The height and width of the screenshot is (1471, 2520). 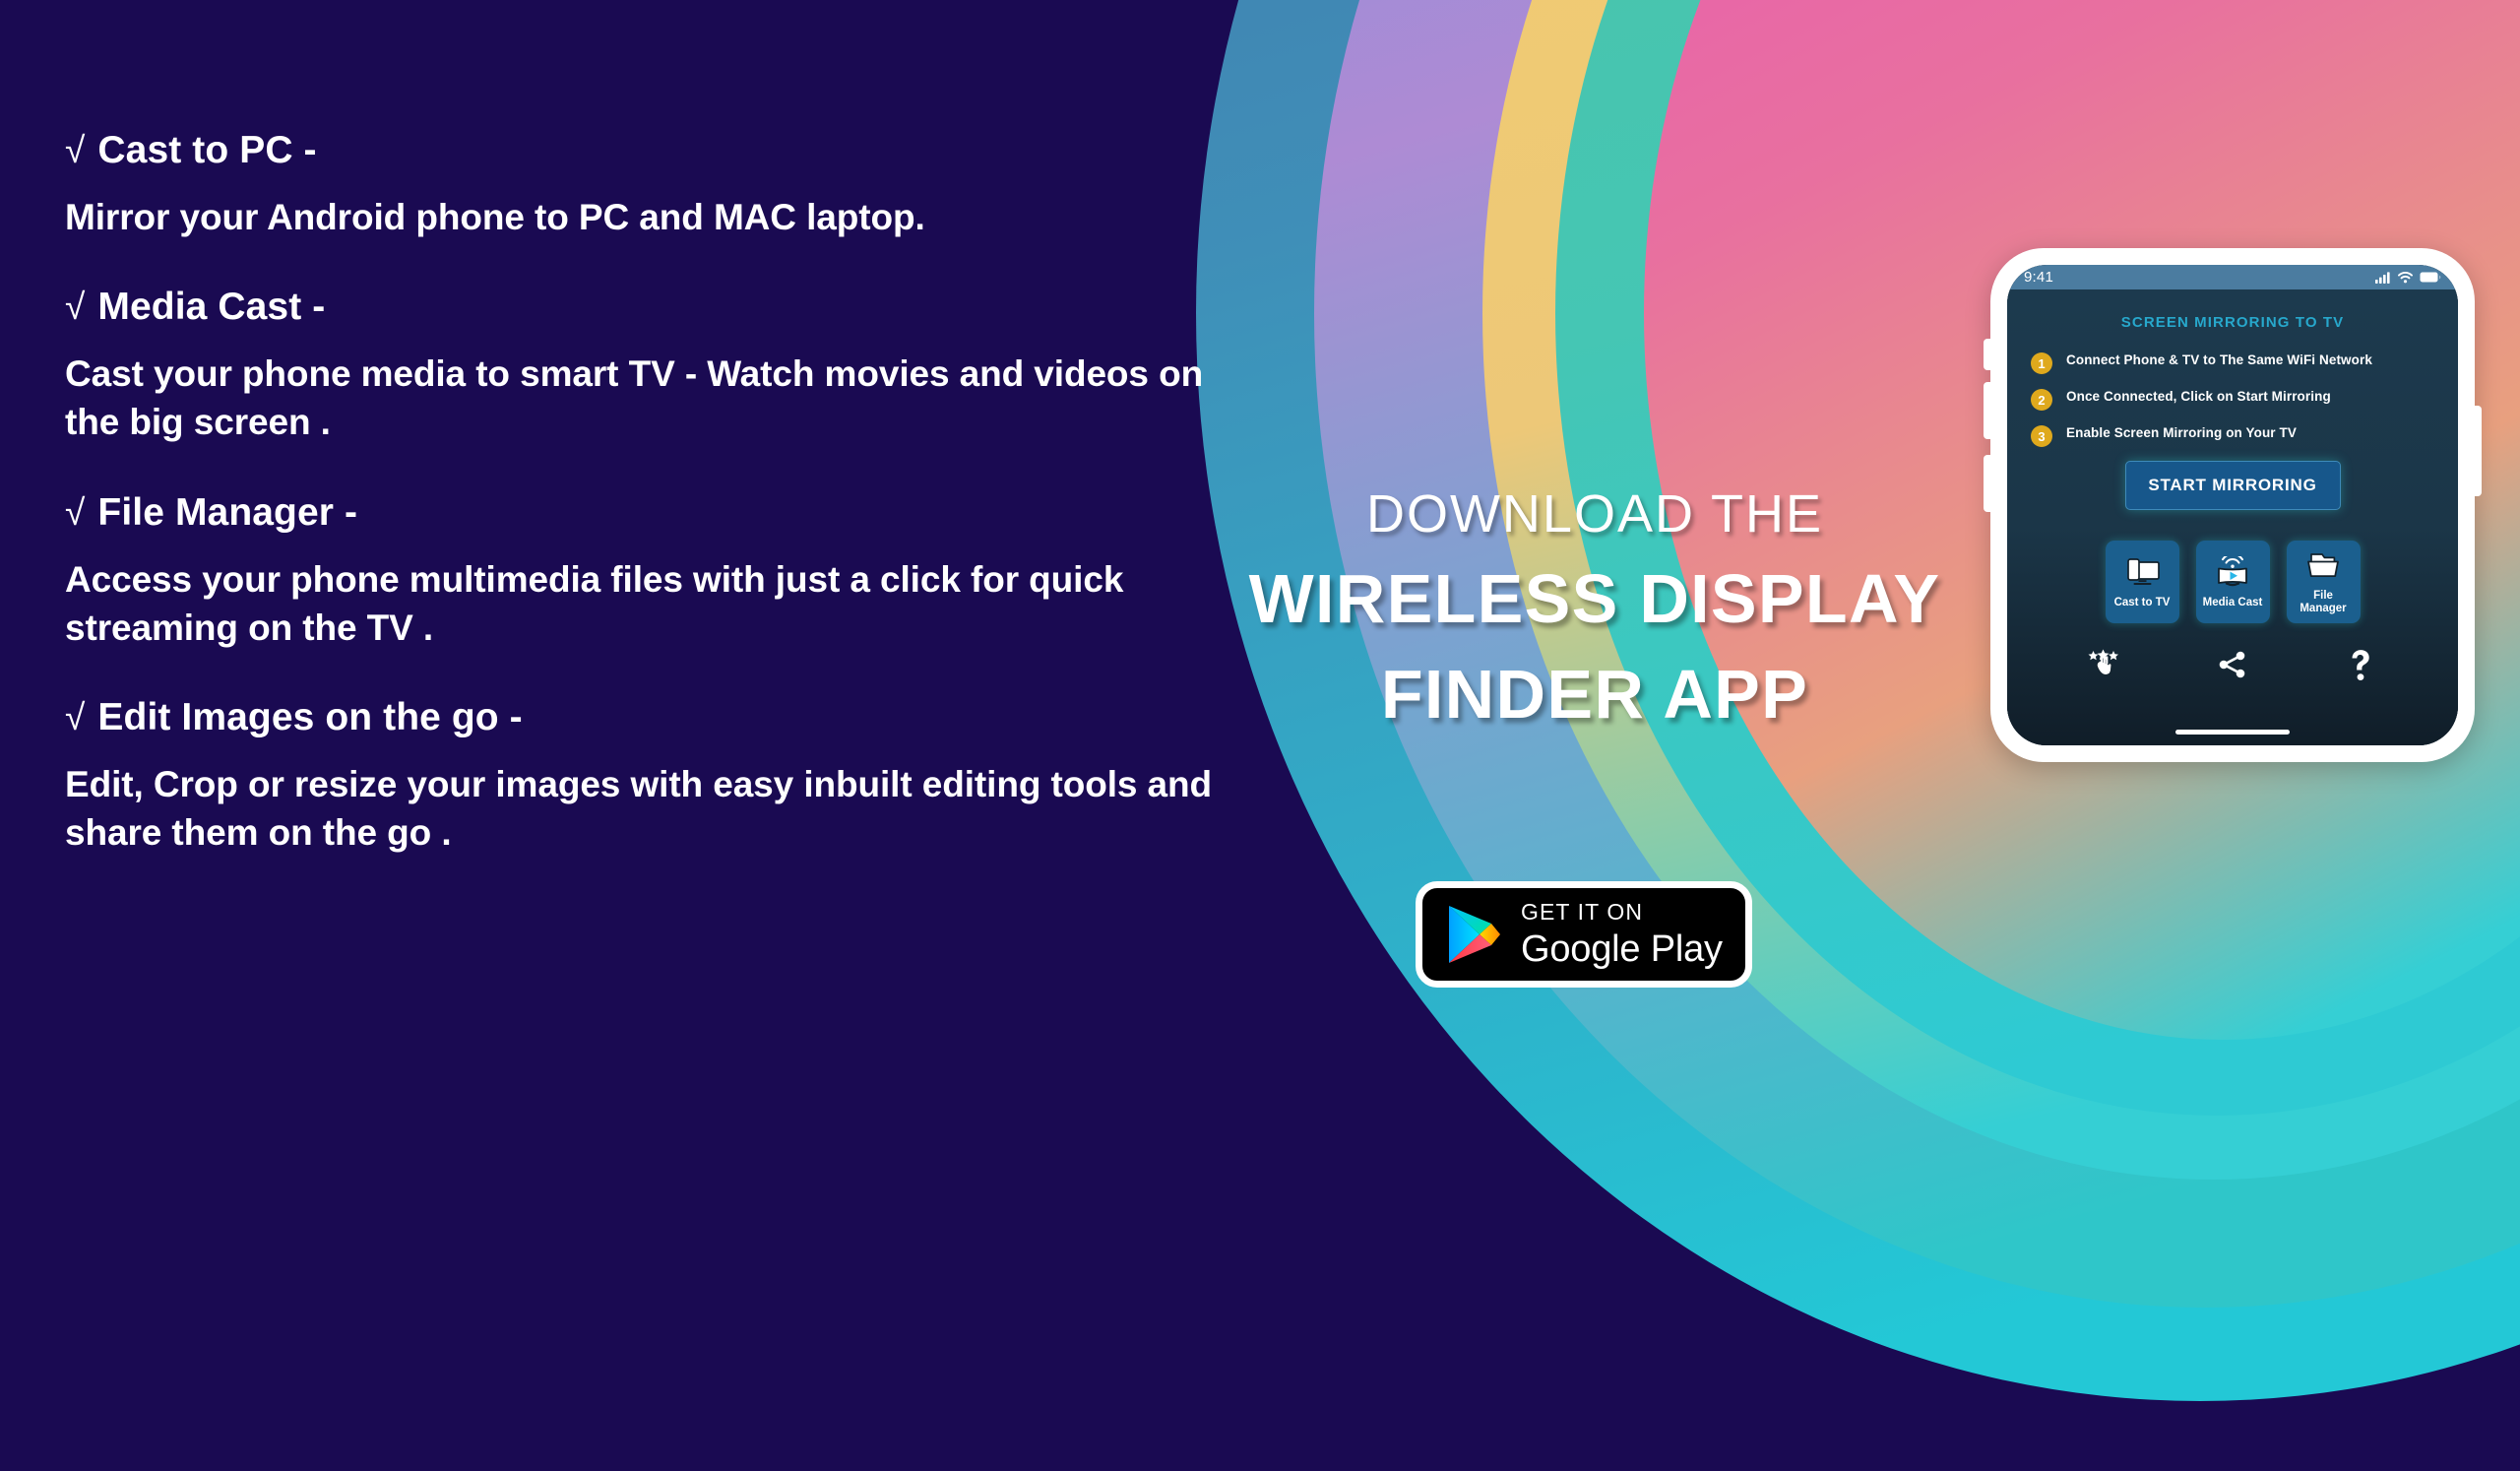 What do you see at coordinates (1594, 514) in the screenshot?
I see `headline-line-1: DOWNLOAD THE` at bounding box center [1594, 514].